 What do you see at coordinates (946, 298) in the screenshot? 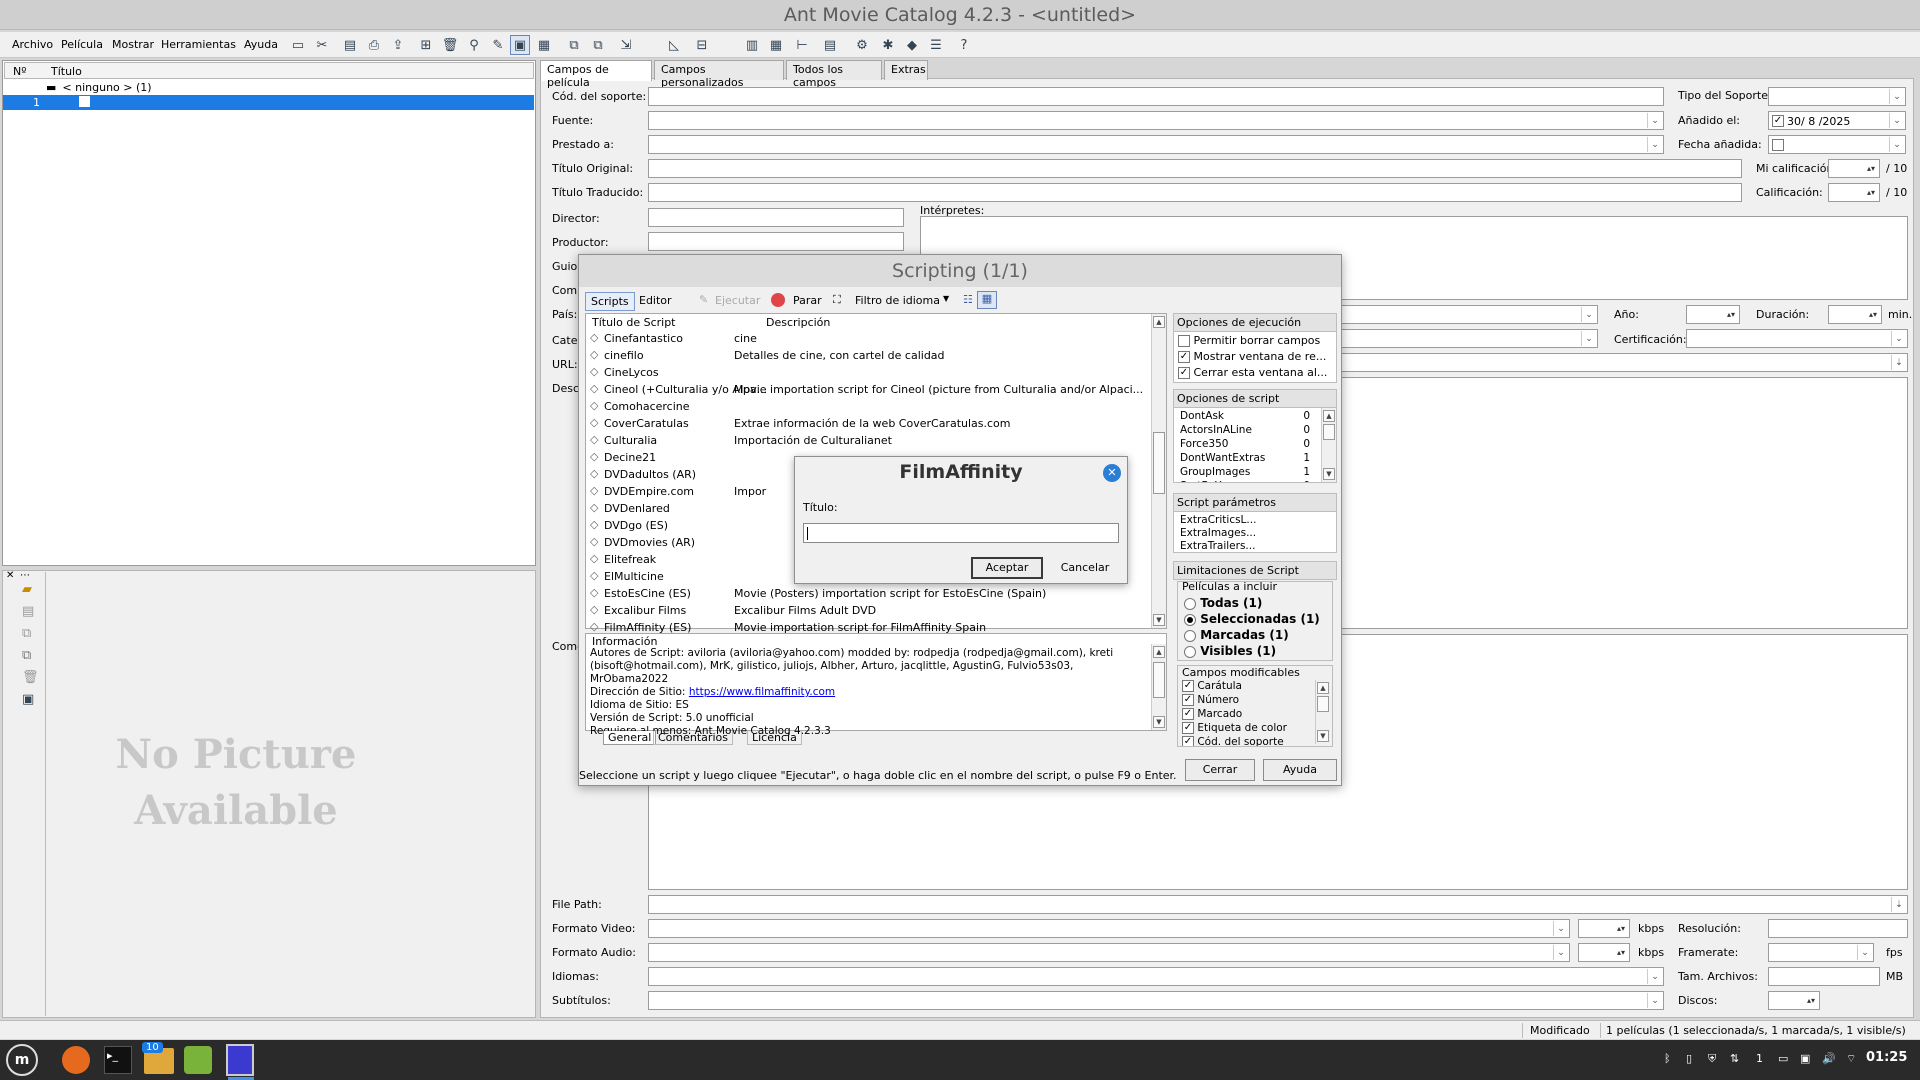
I see `chevron-down-icon: ▼` at bounding box center [946, 298].